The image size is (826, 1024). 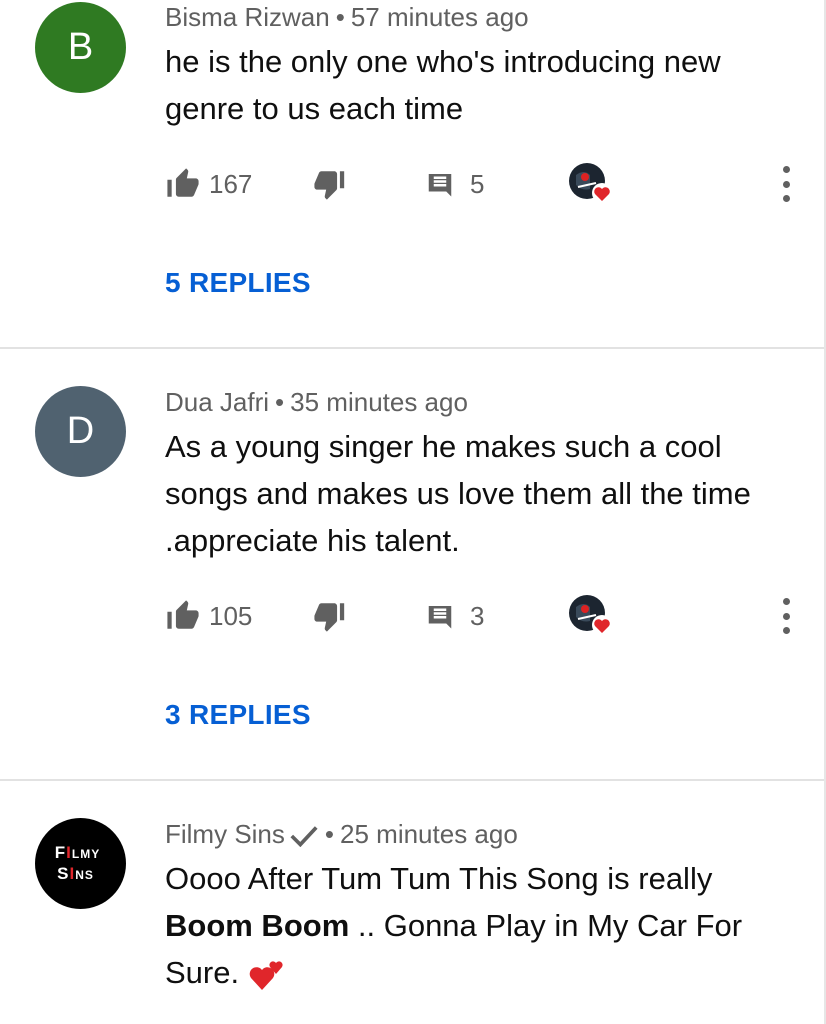 What do you see at coordinates (208, 616) in the screenshot?
I see `like-button: 105` at bounding box center [208, 616].